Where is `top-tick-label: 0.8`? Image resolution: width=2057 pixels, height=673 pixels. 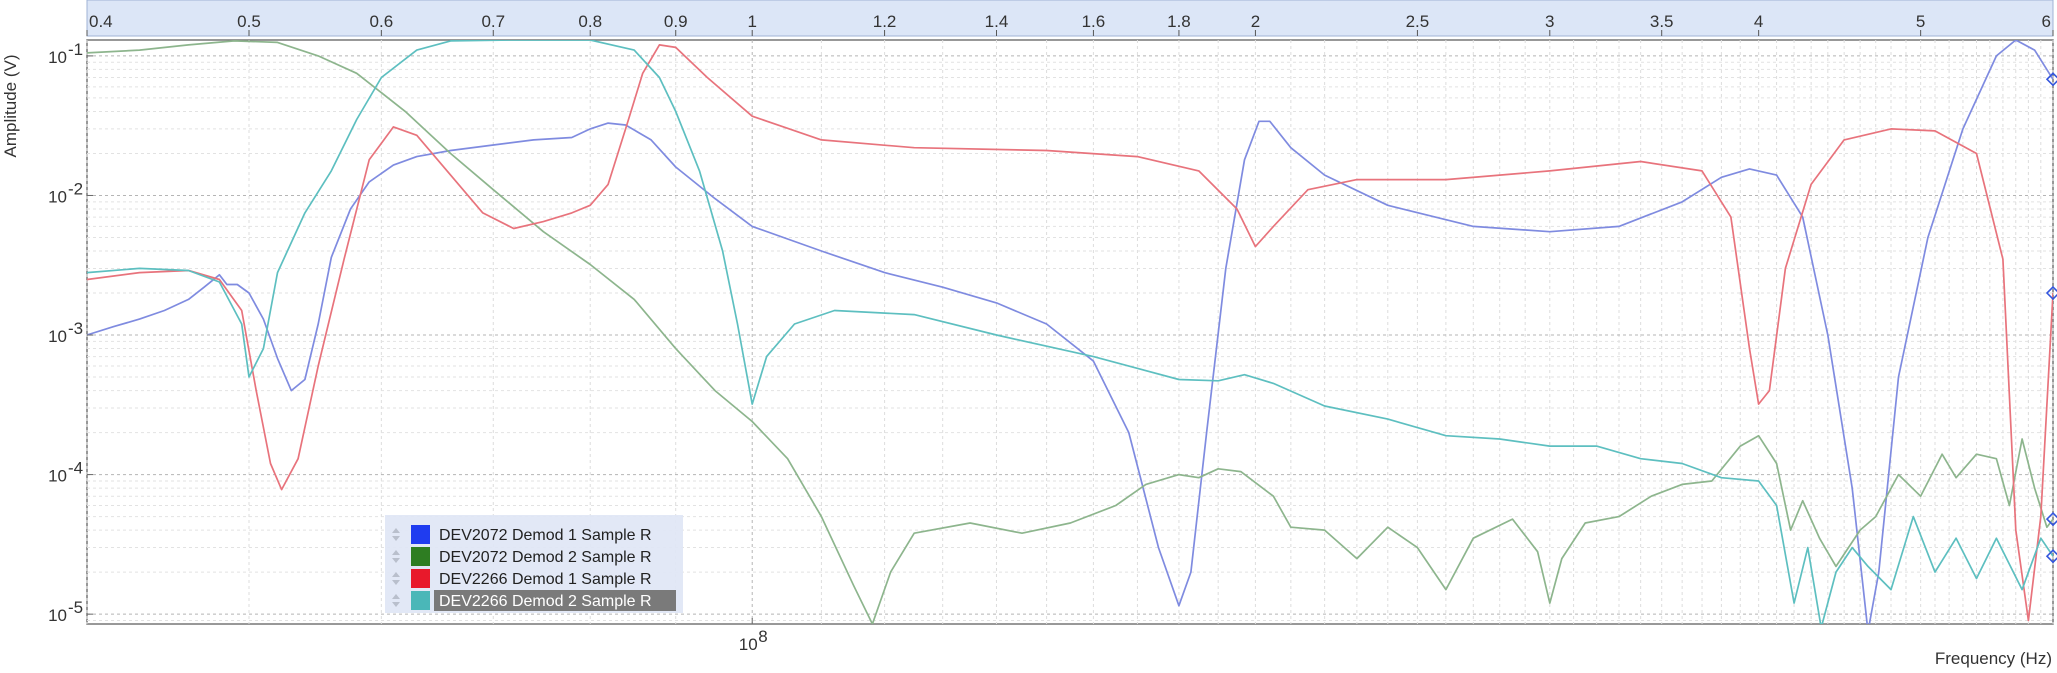
top-tick-label: 0.8 is located at coordinates (590, 21).